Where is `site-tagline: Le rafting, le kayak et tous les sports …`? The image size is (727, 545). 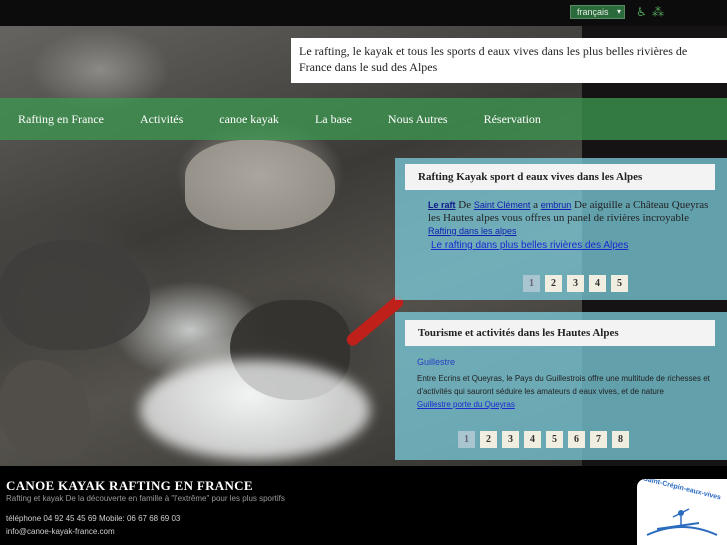
site-tagline: Le rafting, le kayak et tous les sports … is located at coordinates (509, 60).